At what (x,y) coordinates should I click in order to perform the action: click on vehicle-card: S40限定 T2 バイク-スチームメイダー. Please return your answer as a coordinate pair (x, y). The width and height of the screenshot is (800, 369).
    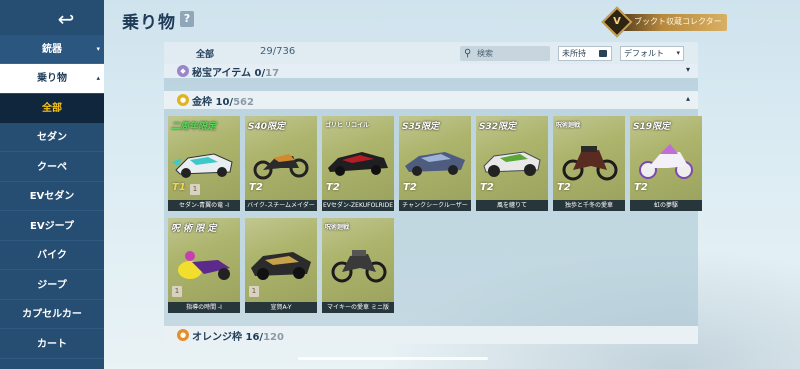
    Looking at the image, I should click on (281, 163).